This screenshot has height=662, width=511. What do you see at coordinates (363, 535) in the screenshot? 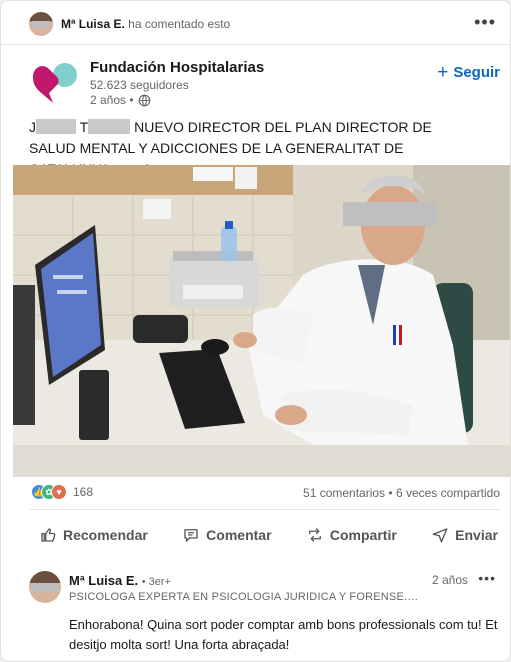
I see `repost-label: Compartir` at bounding box center [363, 535].